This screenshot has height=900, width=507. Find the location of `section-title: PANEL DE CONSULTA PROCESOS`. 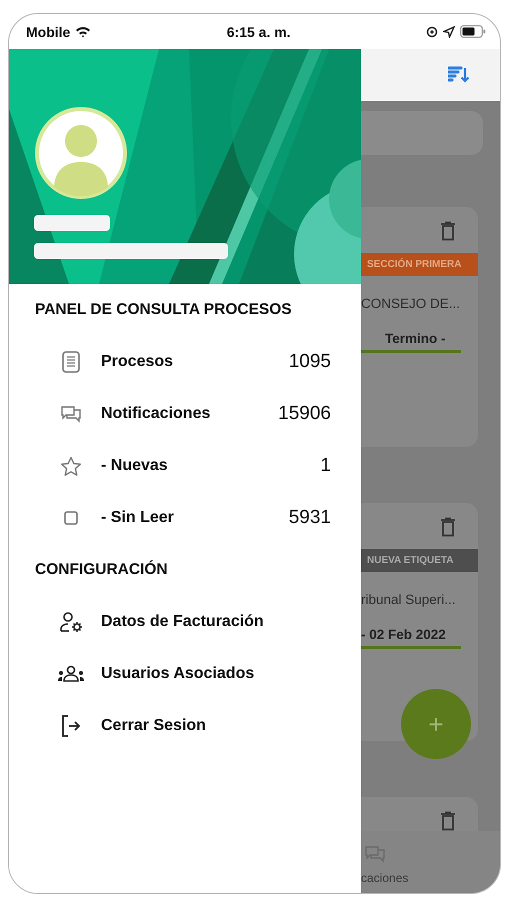

section-title: PANEL DE CONSULTA PROCESOS is located at coordinates (163, 310).